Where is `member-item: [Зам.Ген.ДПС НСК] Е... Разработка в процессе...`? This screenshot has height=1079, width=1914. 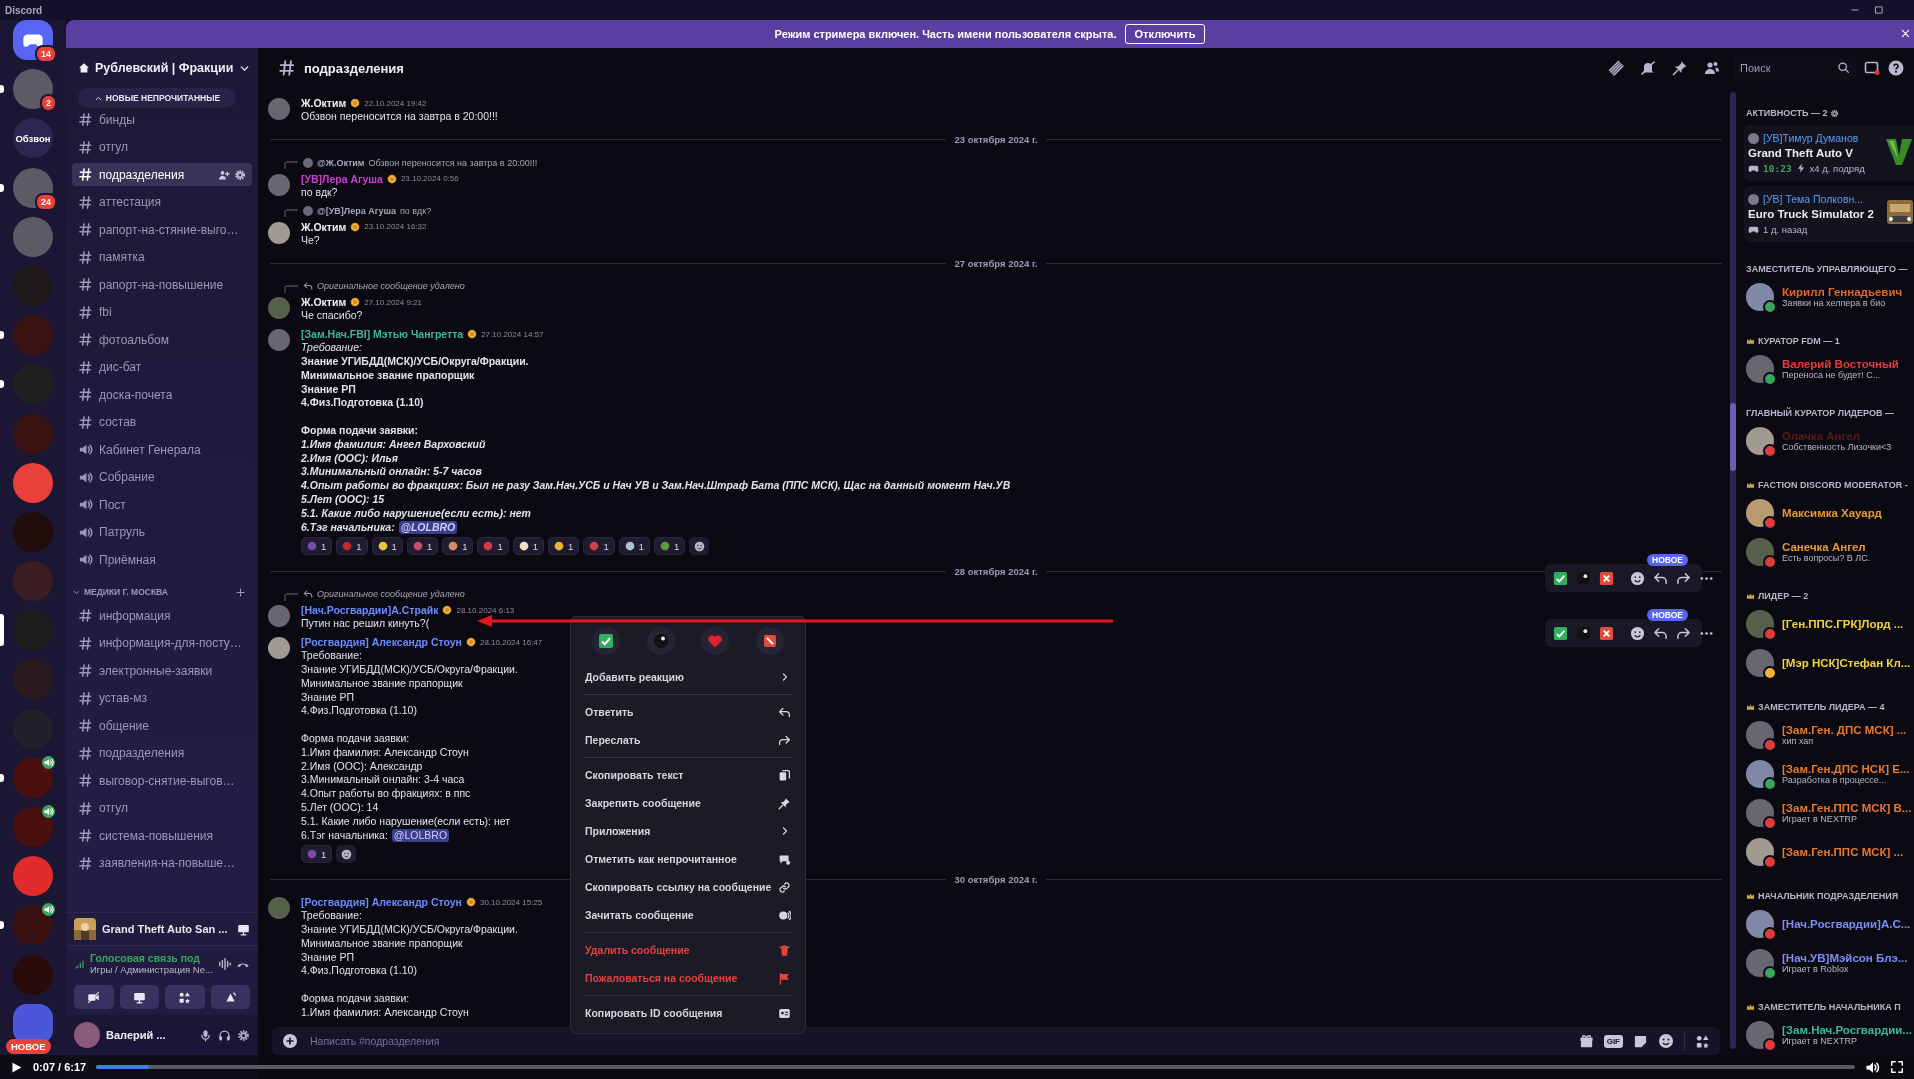 member-item: [Зам.Ген.ДПС НСК] Е... Разработка в процессе... is located at coordinates (1830, 774).